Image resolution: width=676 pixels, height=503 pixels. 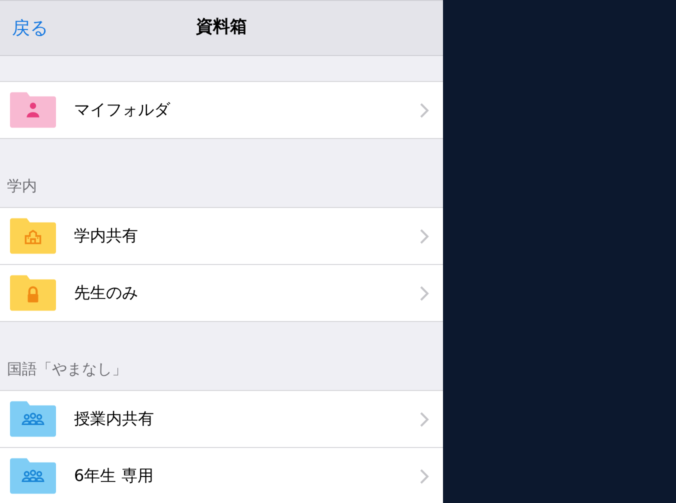 I want to click on section-header: 国語「やまなし」, so click(x=67, y=369).